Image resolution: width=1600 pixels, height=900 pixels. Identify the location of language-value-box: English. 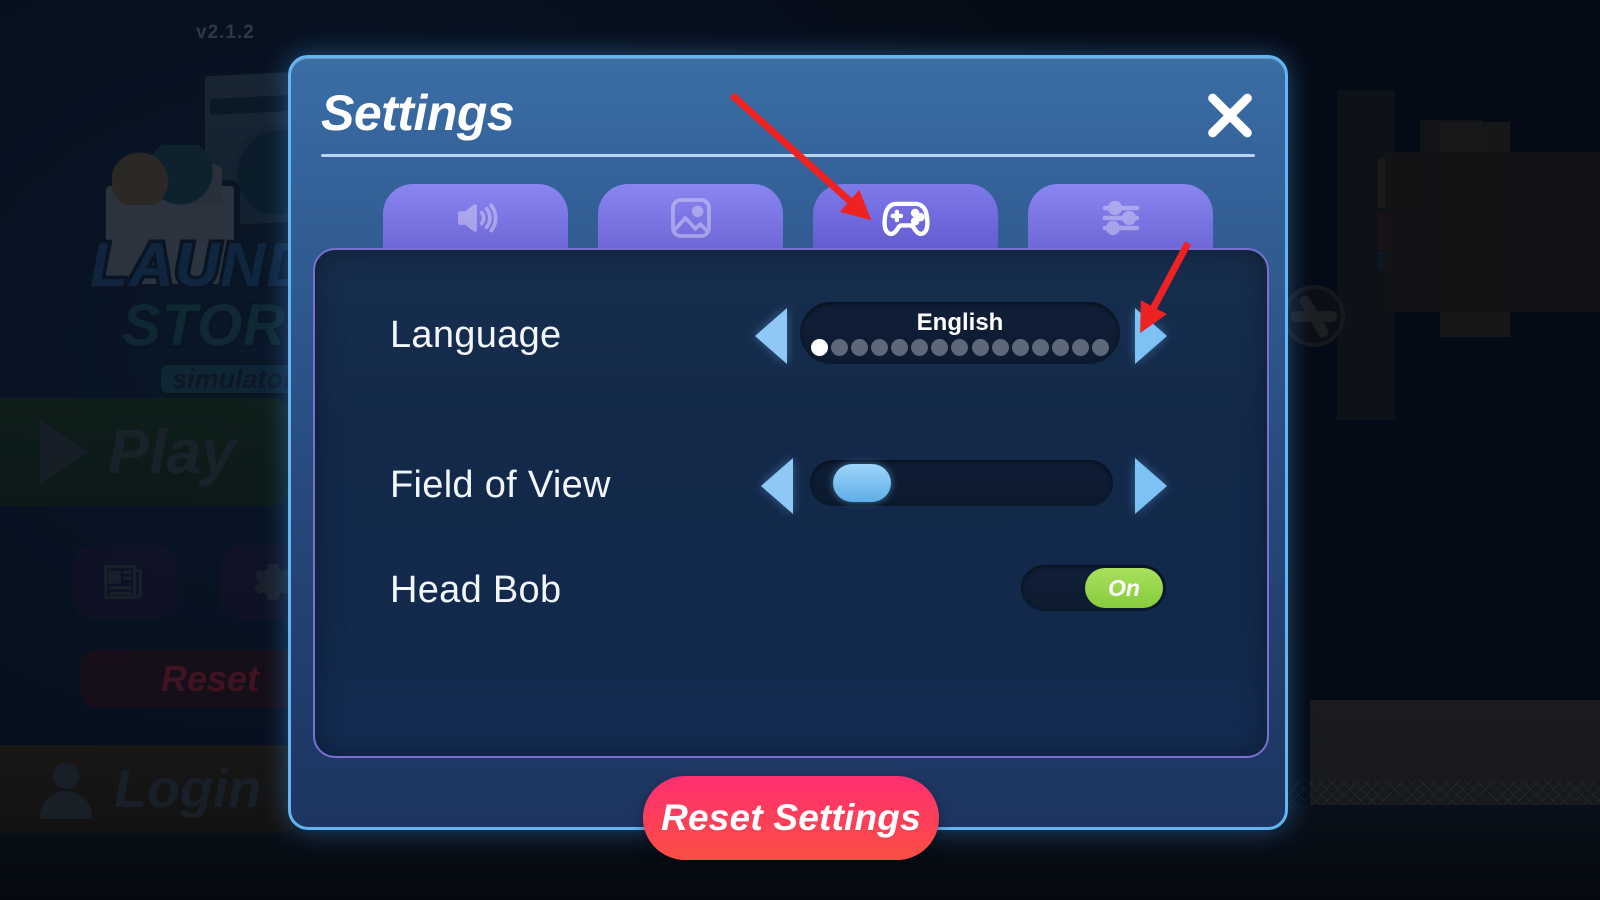
(960, 333).